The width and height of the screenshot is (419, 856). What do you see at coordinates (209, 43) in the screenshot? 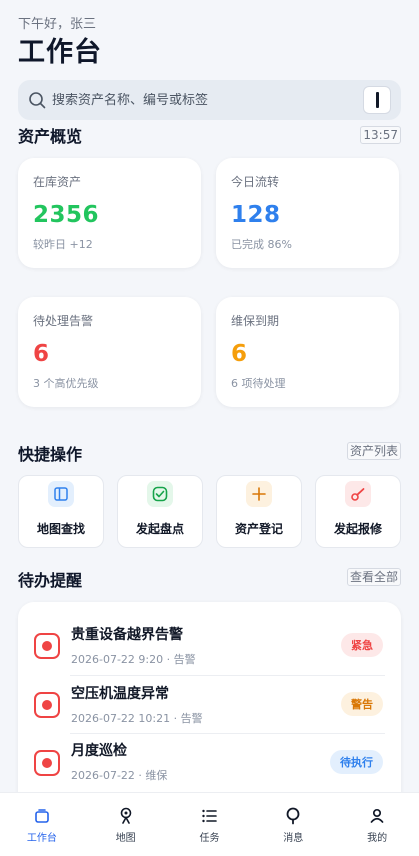
I see `header: 下午好，张三 工作台` at bounding box center [209, 43].